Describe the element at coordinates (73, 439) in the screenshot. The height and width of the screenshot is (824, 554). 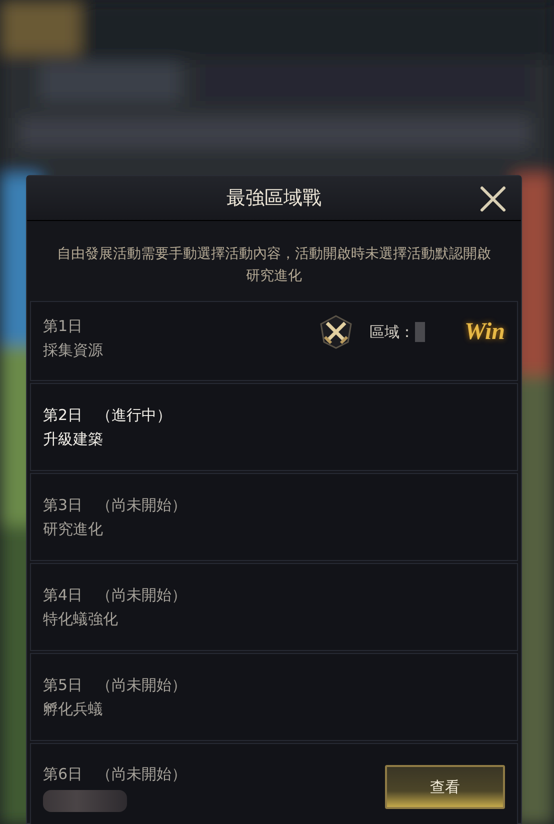
I see `activity-label: 升級建築` at that location.